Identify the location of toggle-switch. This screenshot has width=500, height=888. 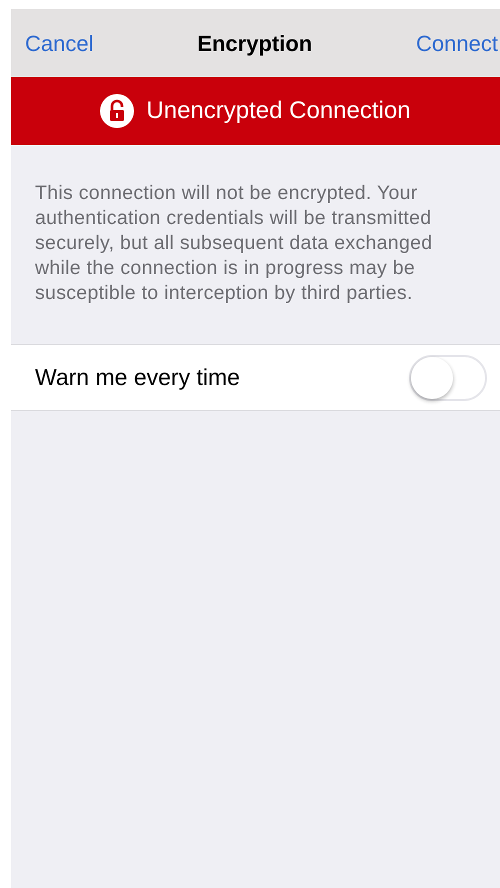
(448, 377).